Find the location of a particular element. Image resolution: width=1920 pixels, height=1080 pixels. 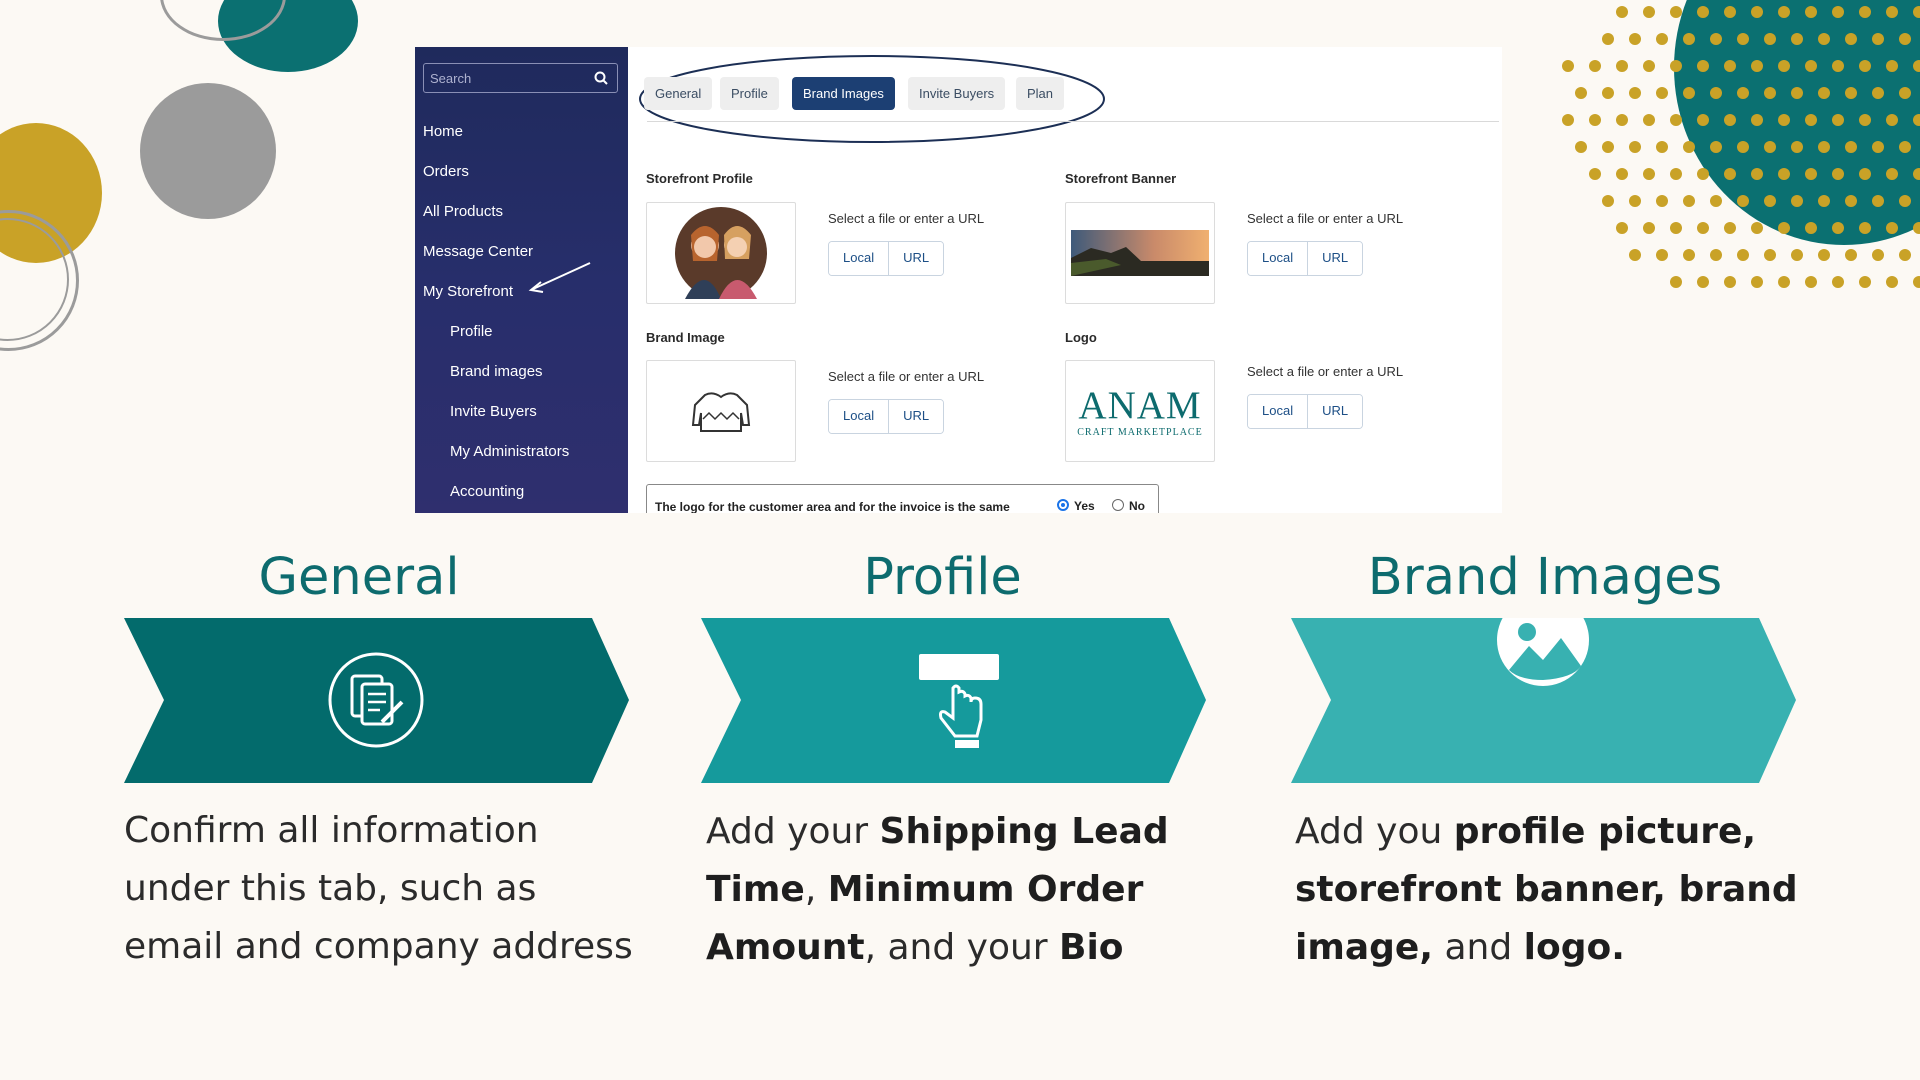

sweater-icon is located at coordinates (721, 412).